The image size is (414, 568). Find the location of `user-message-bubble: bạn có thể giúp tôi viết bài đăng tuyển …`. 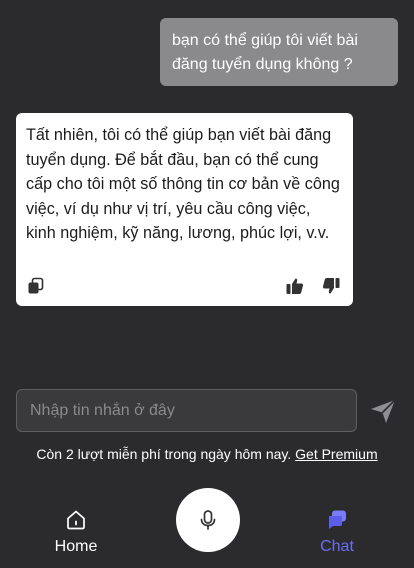

user-message-bubble: bạn có thể giúp tôi viết bài đăng tuyển … is located at coordinates (279, 52).